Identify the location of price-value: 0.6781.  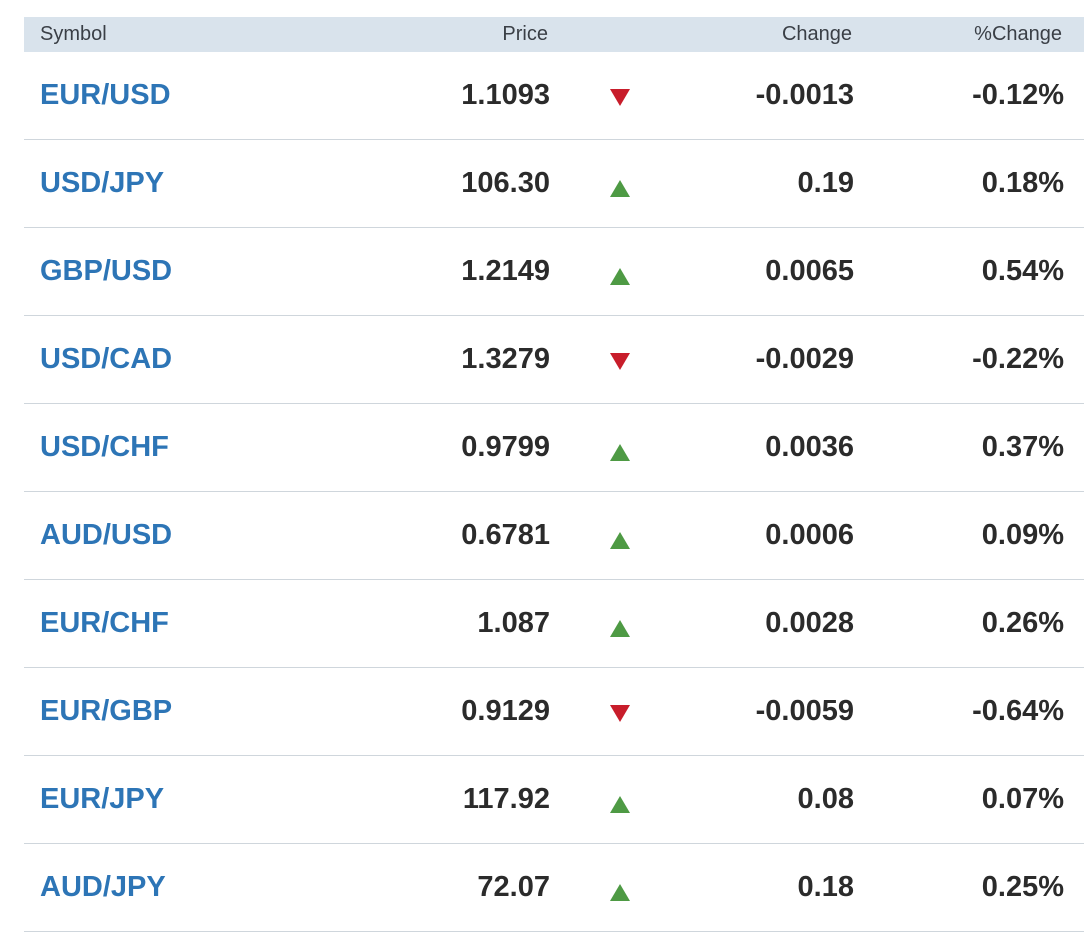
(505, 535).